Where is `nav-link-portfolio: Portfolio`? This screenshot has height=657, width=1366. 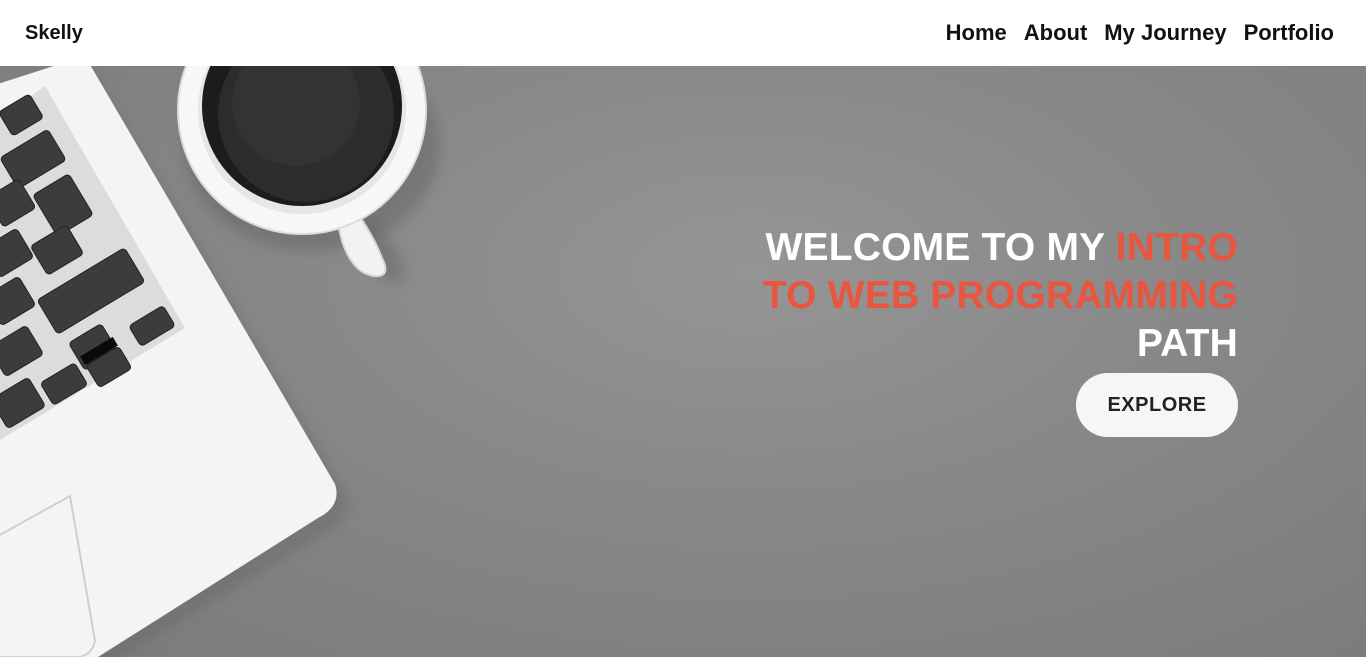
nav-link-portfolio: Portfolio is located at coordinates (1289, 33).